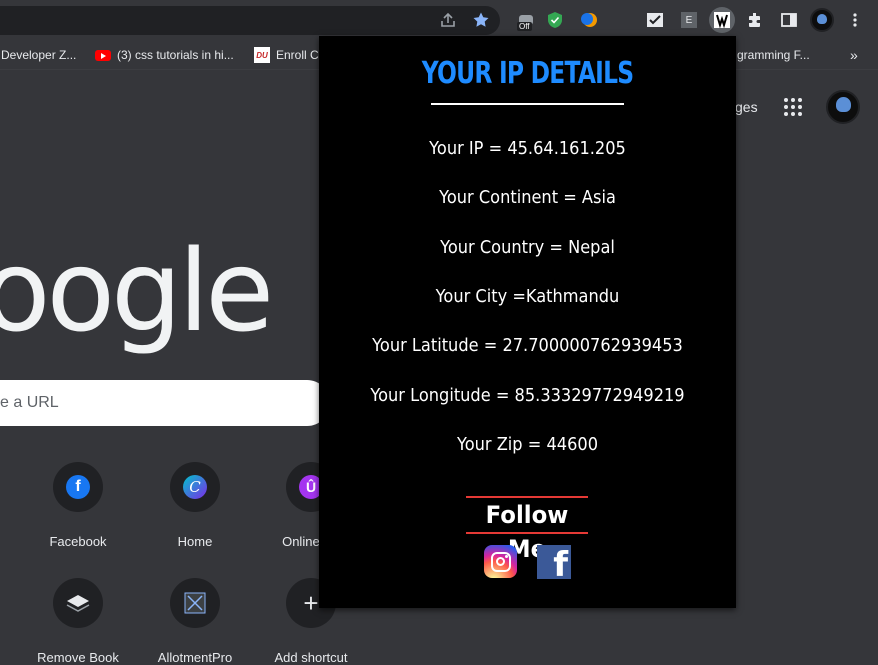  I want to click on shortcut-label: AllotmentPro, so click(195, 657).